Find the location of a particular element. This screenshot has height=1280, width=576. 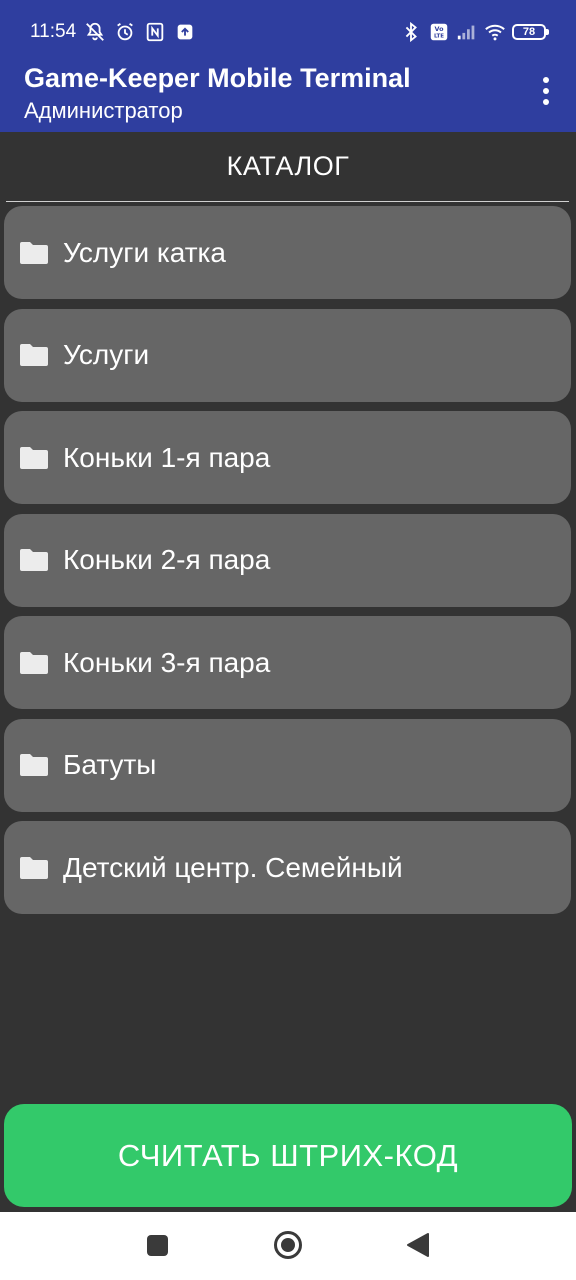

svg-text: LTE is located at coordinates (439, 37).